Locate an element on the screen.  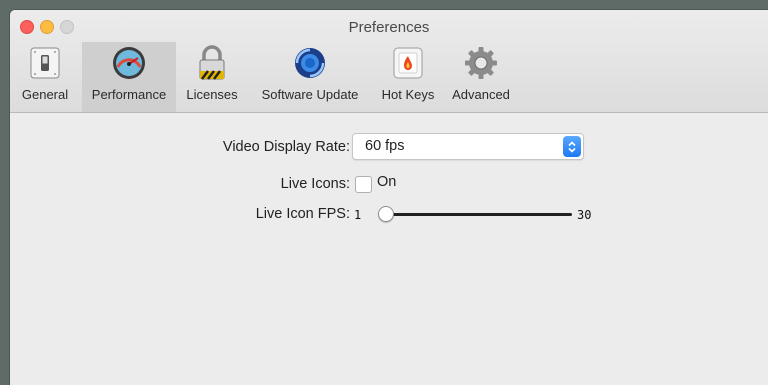
live-icons-checkbox-label: On is located at coordinates (386, 182).